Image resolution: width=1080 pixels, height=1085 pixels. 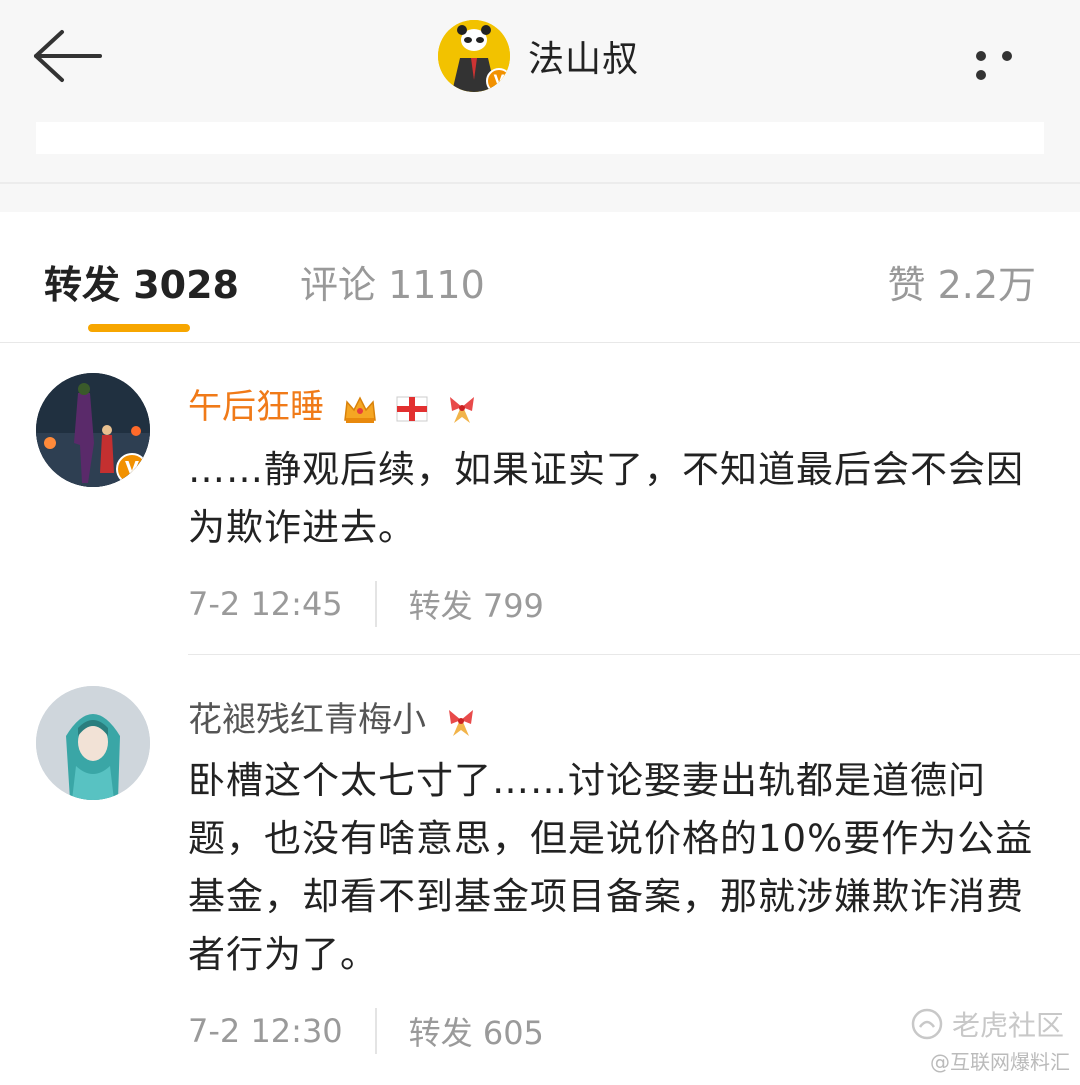 I want to click on watermark-handle: @互联网爆料汇, so click(x=1000, y=1062).